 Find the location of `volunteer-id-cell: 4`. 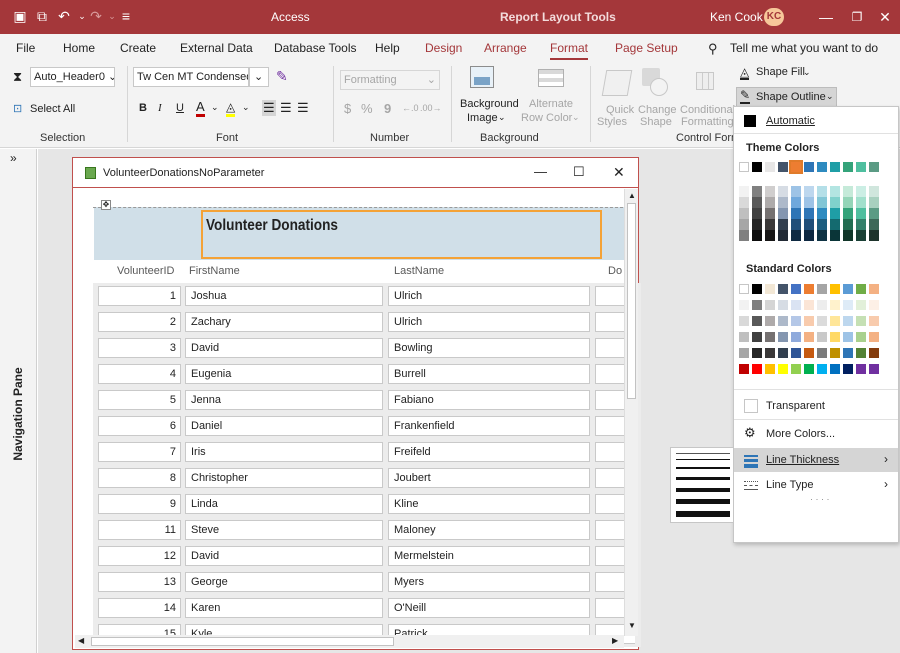

volunteer-id-cell: 4 is located at coordinates (139, 374).